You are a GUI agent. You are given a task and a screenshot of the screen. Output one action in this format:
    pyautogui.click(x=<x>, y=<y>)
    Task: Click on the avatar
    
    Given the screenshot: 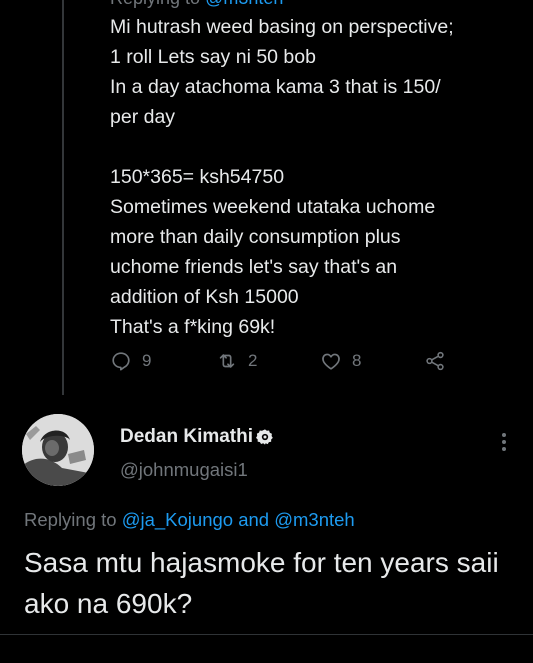 What is the action you would take?
    pyautogui.click(x=58, y=450)
    